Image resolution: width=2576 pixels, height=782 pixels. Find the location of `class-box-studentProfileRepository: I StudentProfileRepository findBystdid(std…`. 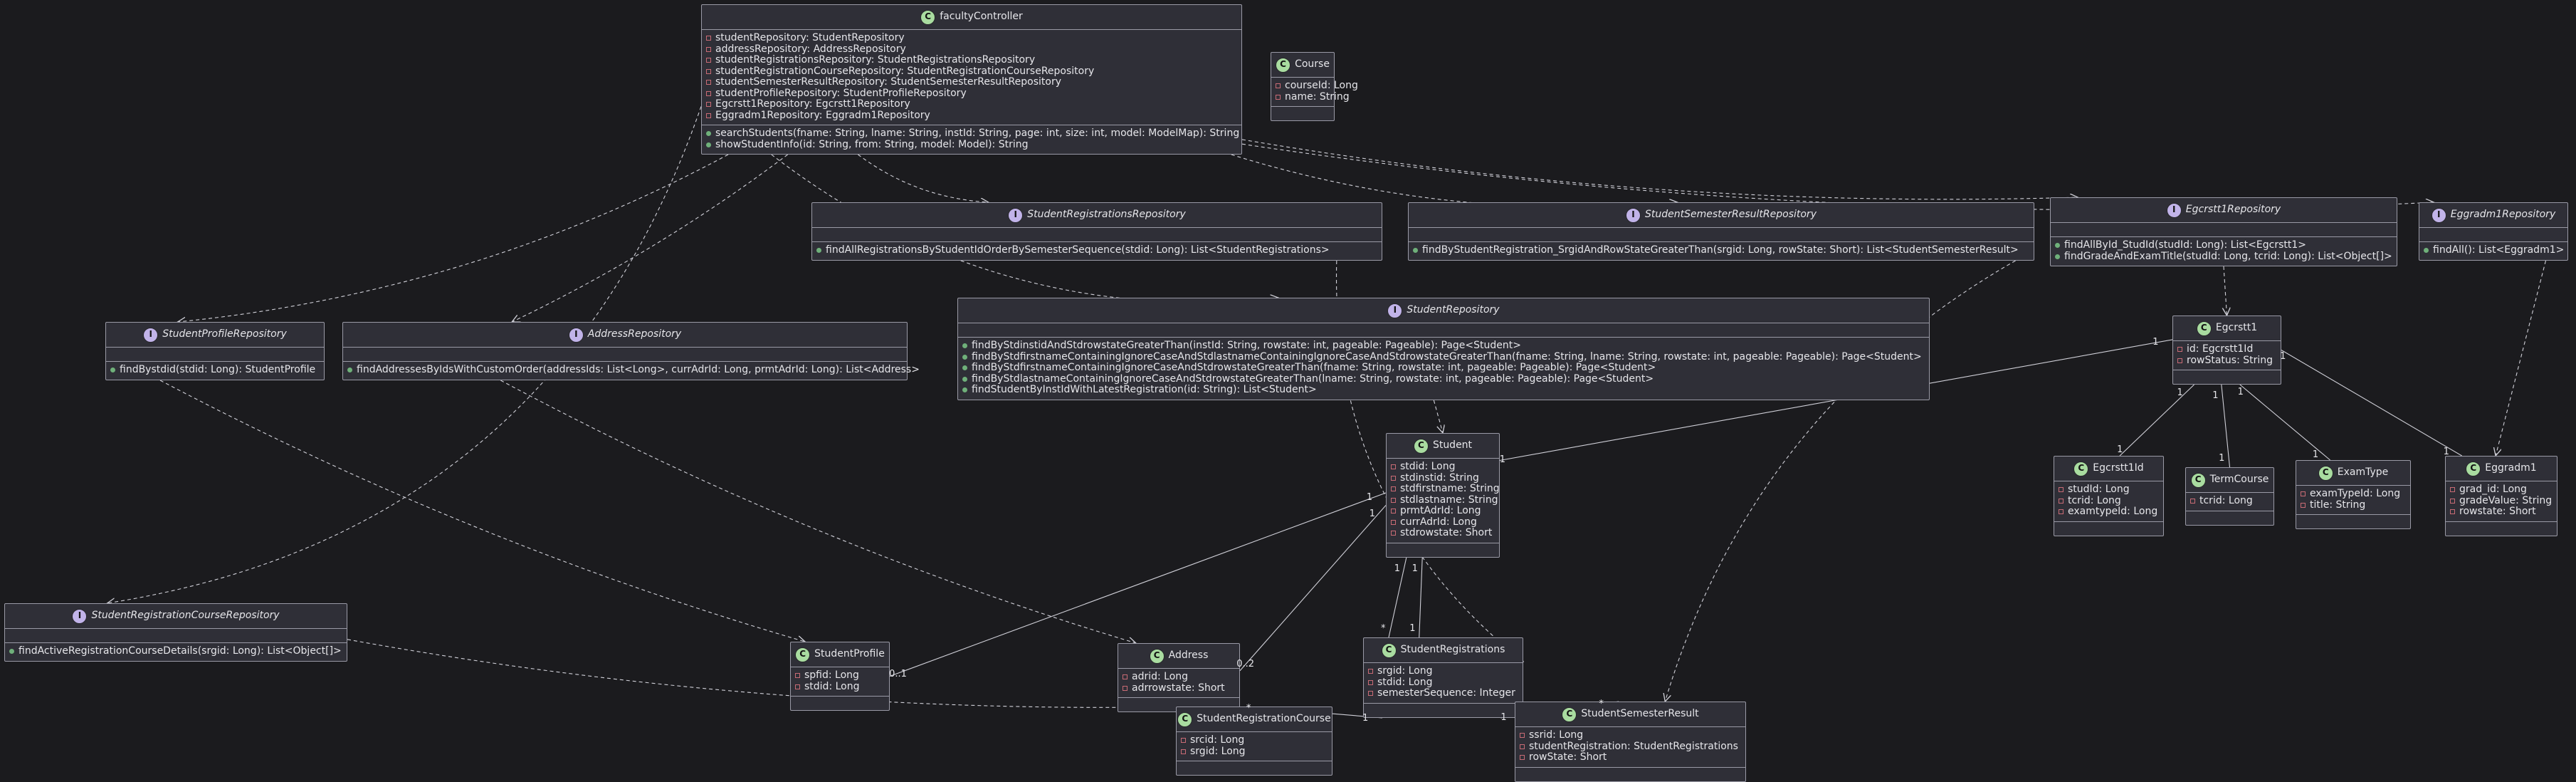

class-box-studentProfileRepository: I StudentProfileRepository findBystdid(std… is located at coordinates (215, 351).